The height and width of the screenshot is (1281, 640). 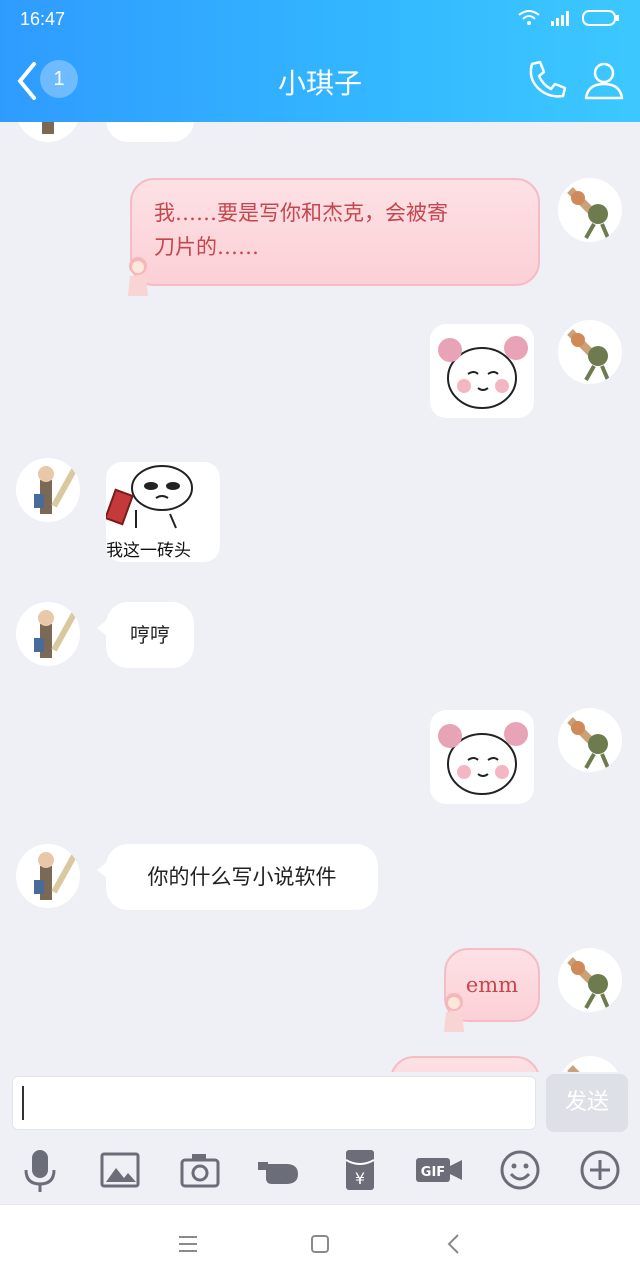 What do you see at coordinates (163, 512) in the screenshot?
I see `brick-sticker: 我这一砖头` at bounding box center [163, 512].